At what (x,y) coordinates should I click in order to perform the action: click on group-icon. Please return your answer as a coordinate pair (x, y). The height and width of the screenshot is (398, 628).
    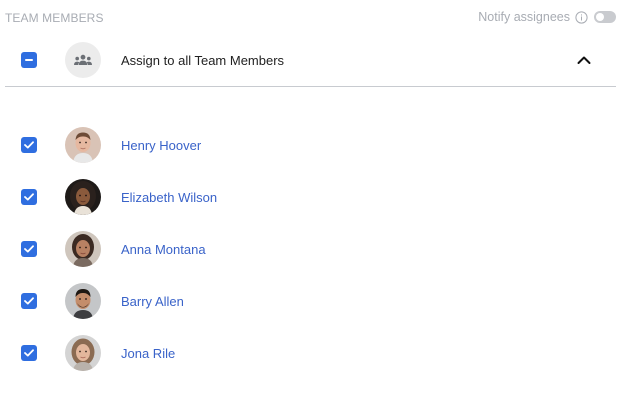
    Looking at the image, I should click on (83, 60).